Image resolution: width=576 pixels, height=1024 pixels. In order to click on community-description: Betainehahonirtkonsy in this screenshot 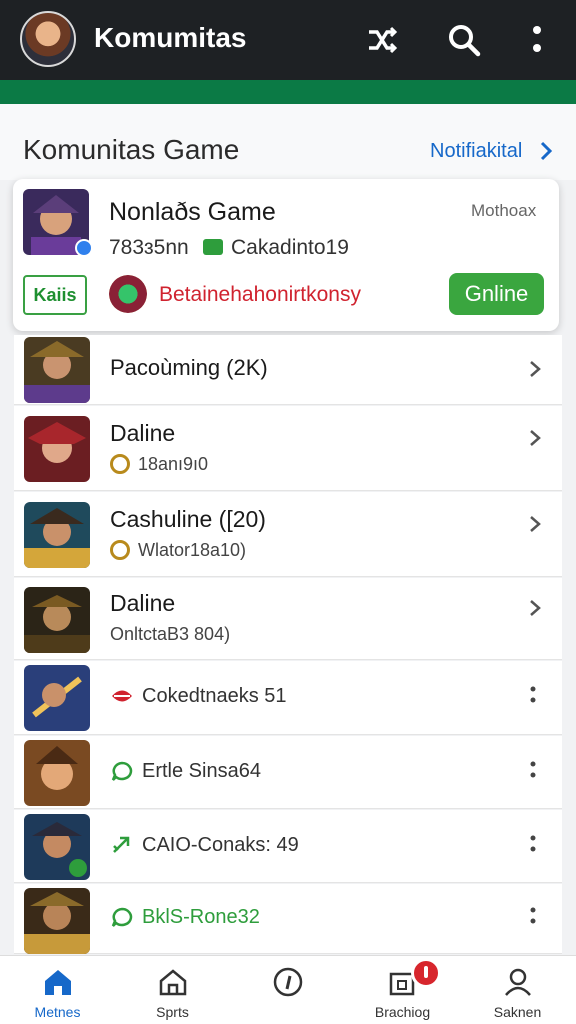, I will do `click(260, 294)`.